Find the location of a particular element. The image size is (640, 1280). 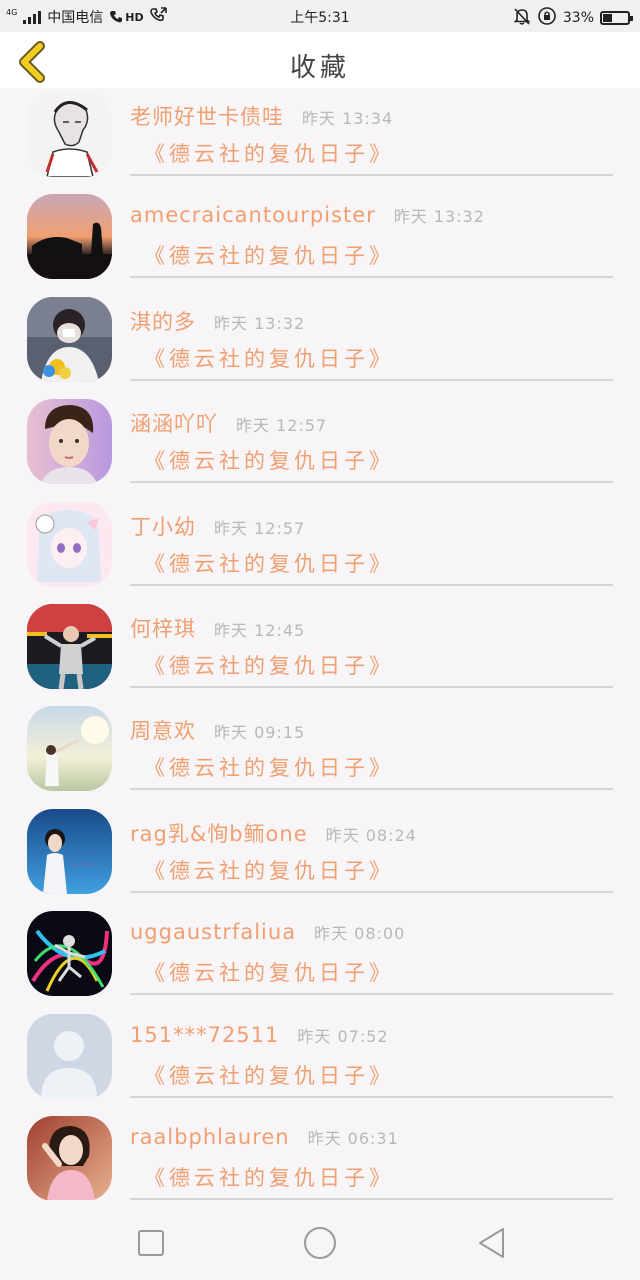

list-item: 老师好世卡债哇 昨天 13:34 《德云社的复仇日子》 is located at coordinates (320, 139).